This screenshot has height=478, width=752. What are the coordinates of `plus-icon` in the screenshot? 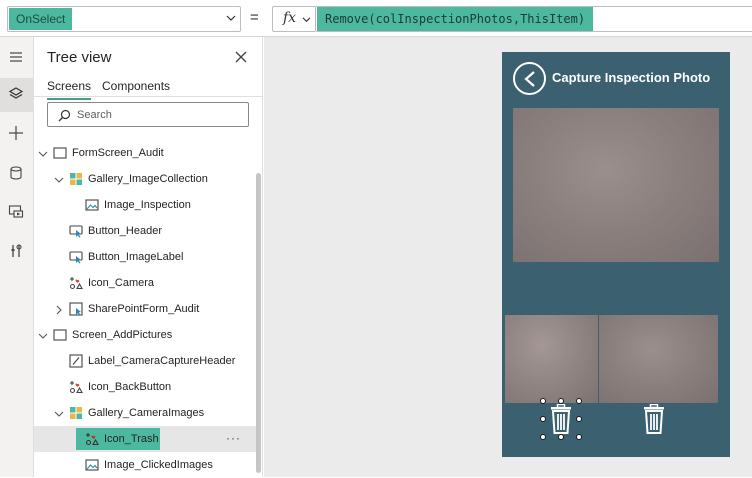 It's located at (16, 133).